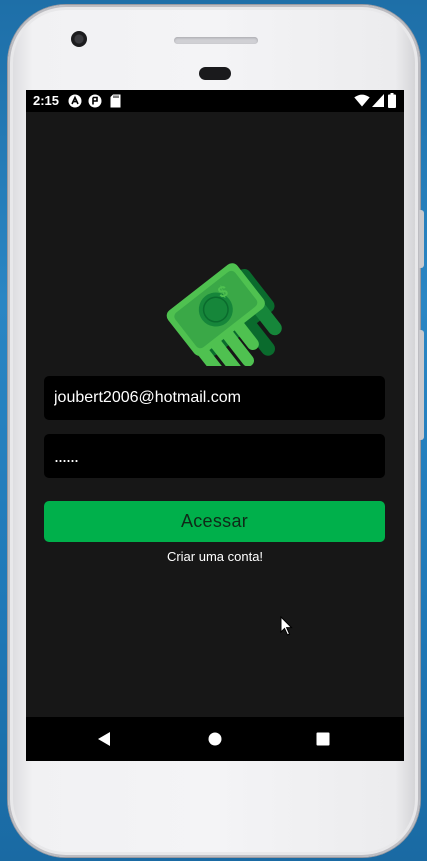  I want to click on volume-button, so click(421, 239).